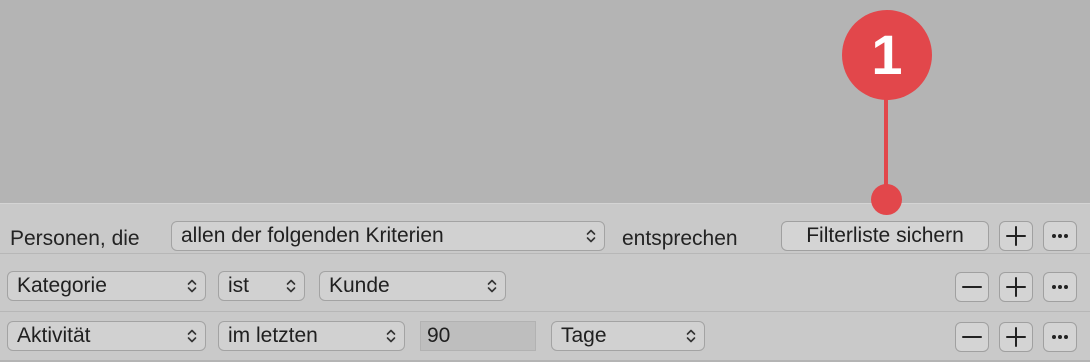 The image size is (1090, 362). I want to click on rule-field-value: Aktivität, so click(54, 335).